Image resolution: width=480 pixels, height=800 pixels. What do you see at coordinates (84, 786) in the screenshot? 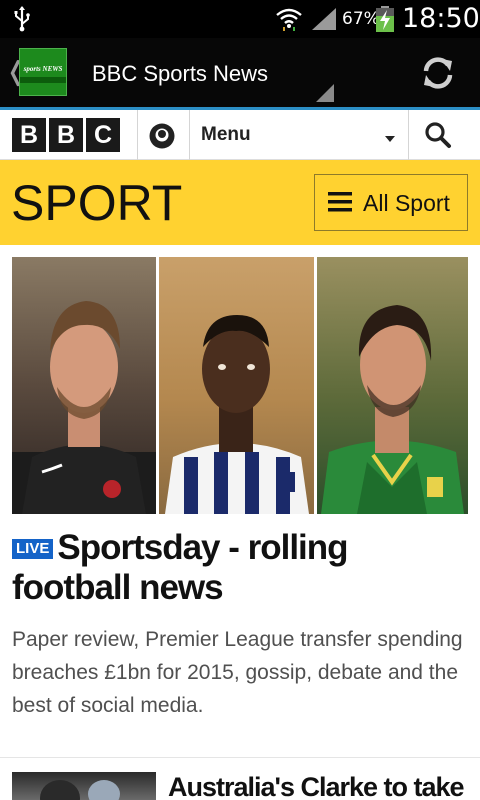
I see `second-story-image` at bounding box center [84, 786].